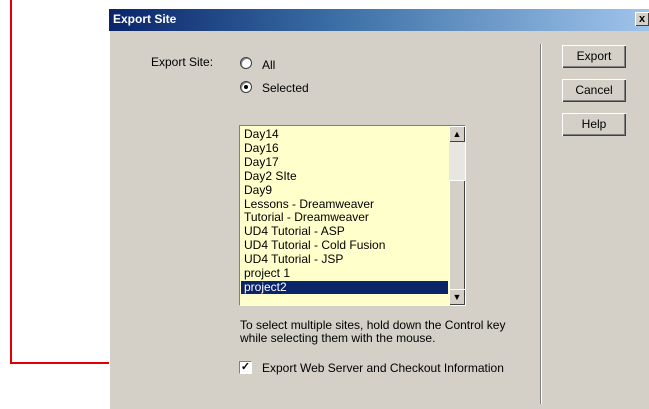  Describe the element at coordinates (246, 63) in the screenshot. I see `radio-all` at that location.